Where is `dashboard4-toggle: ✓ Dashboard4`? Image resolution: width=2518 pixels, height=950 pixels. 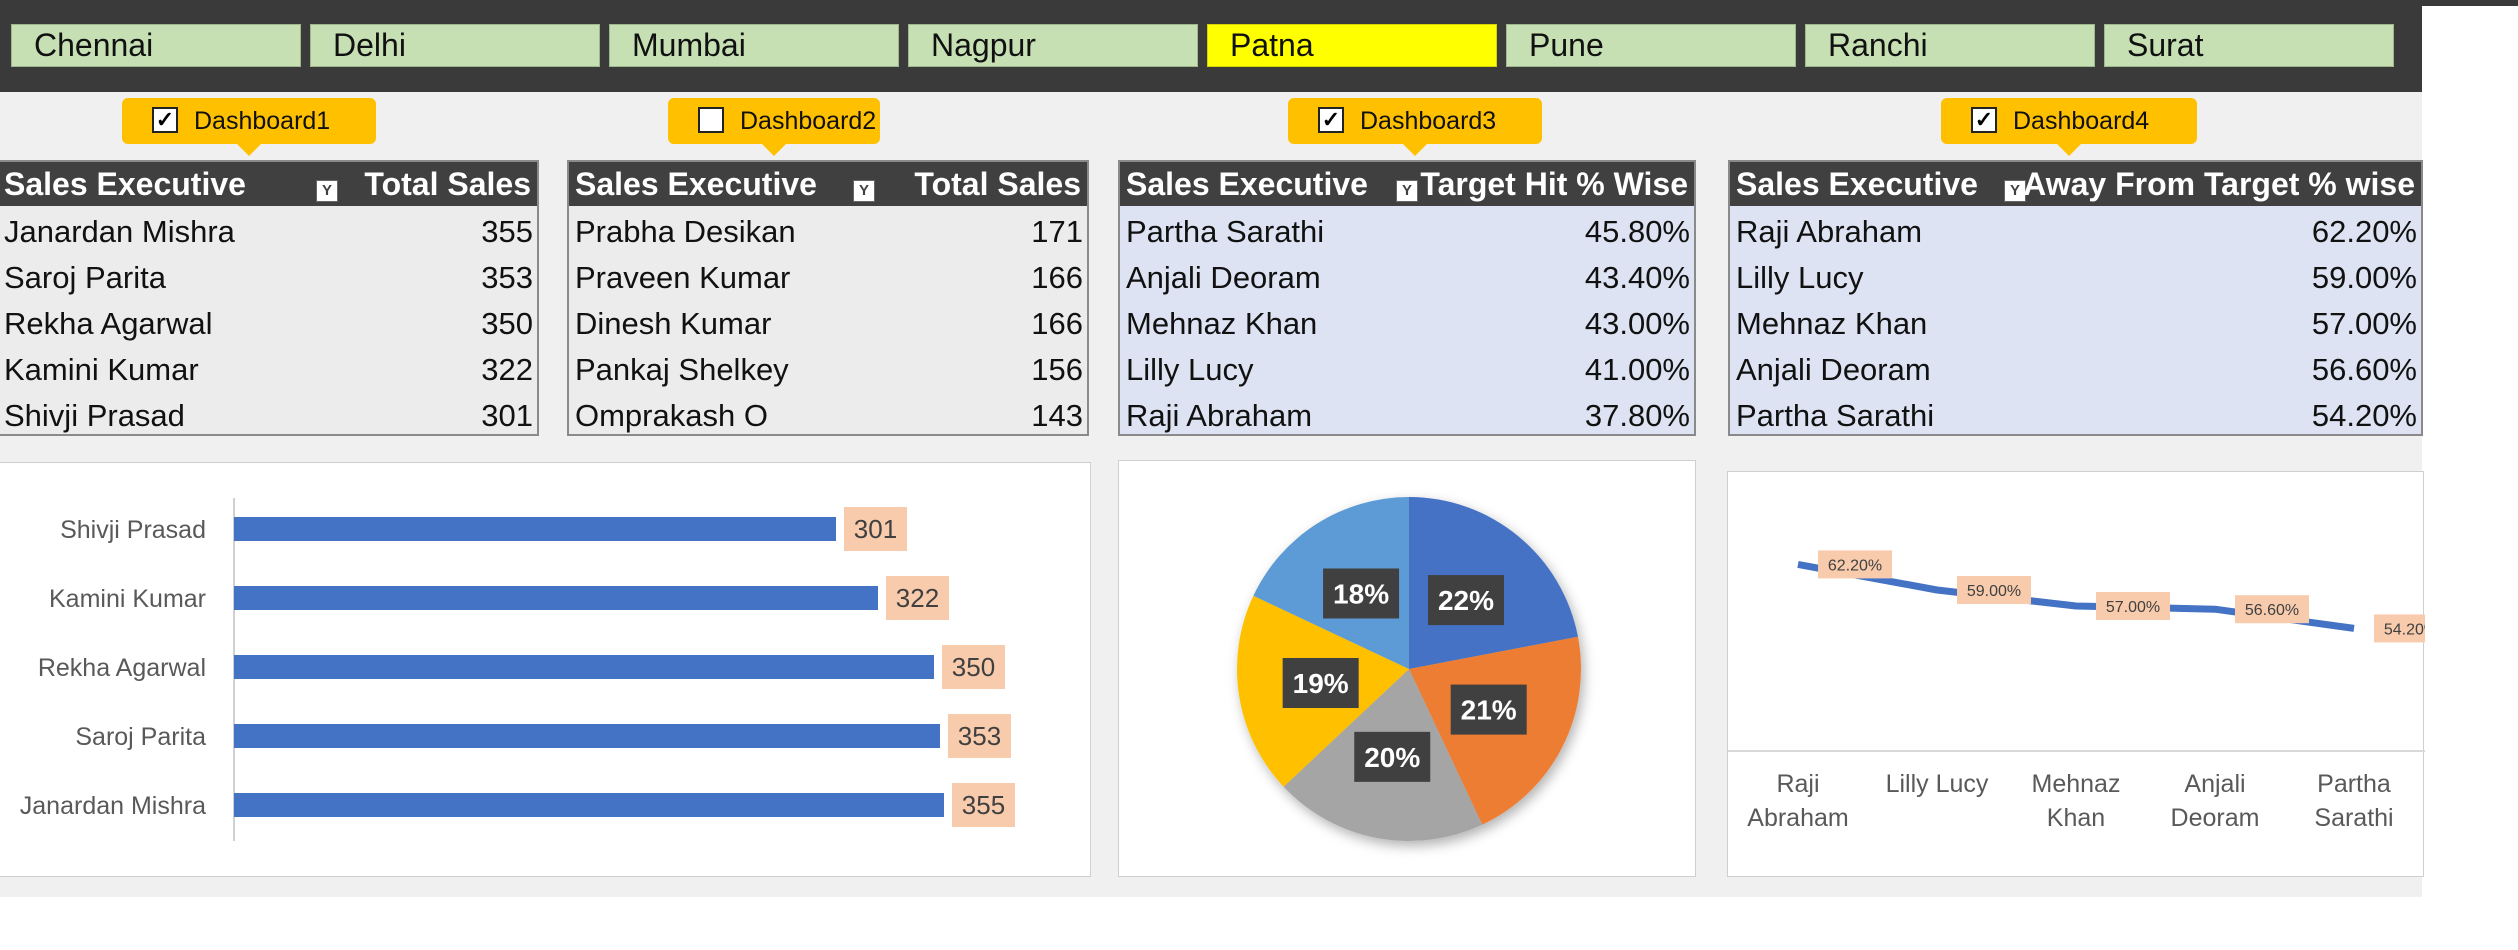
dashboard4-toggle: ✓ Dashboard4 is located at coordinates (2069, 127).